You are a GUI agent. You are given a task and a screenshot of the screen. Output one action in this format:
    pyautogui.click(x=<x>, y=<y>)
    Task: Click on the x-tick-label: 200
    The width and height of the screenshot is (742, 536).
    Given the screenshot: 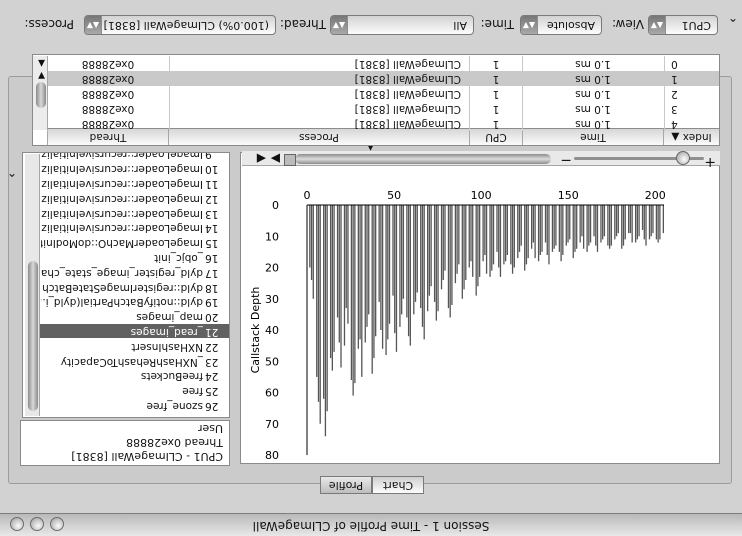 What is the action you would take?
    pyautogui.click(x=655, y=195)
    